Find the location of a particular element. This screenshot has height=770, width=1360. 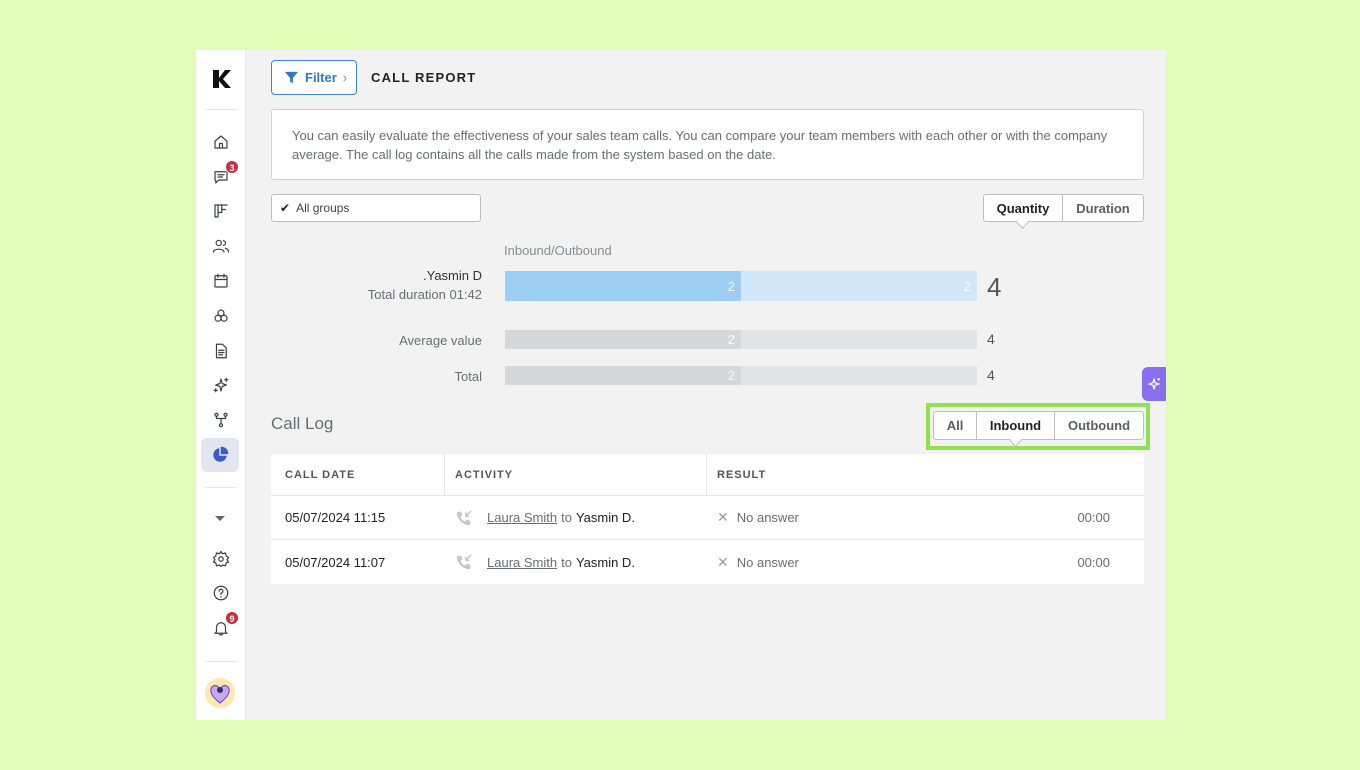

average-bar: 2 is located at coordinates (741, 339).